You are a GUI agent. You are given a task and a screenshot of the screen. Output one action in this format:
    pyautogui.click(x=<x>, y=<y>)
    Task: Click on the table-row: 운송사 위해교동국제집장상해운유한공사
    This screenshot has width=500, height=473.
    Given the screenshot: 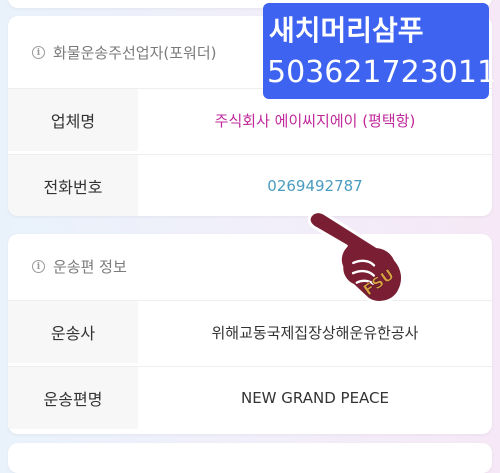 What is the action you would take?
    pyautogui.click(x=250, y=331)
    